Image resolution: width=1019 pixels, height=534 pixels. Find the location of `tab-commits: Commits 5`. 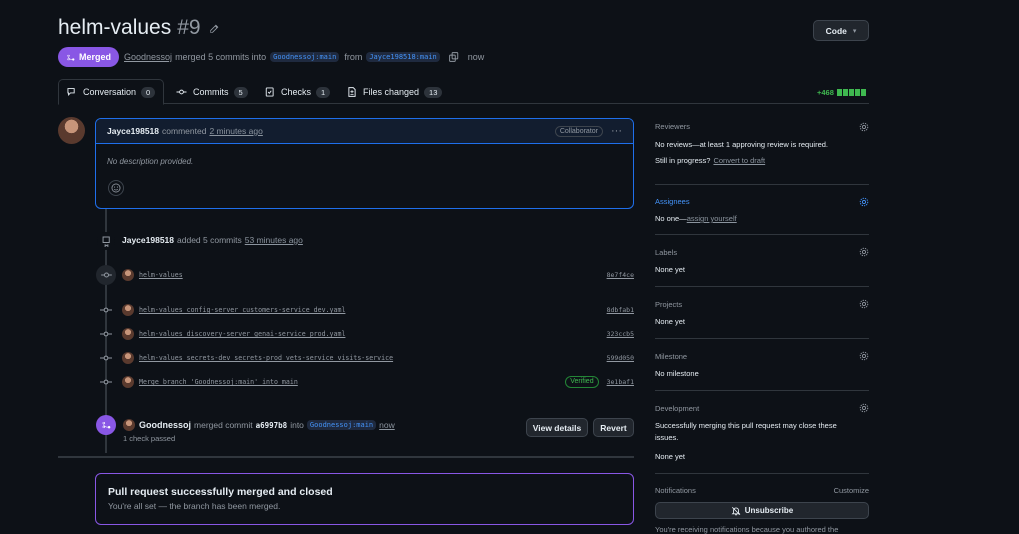

tab-commits: Commits 5 is located at coordinates (212, 92).